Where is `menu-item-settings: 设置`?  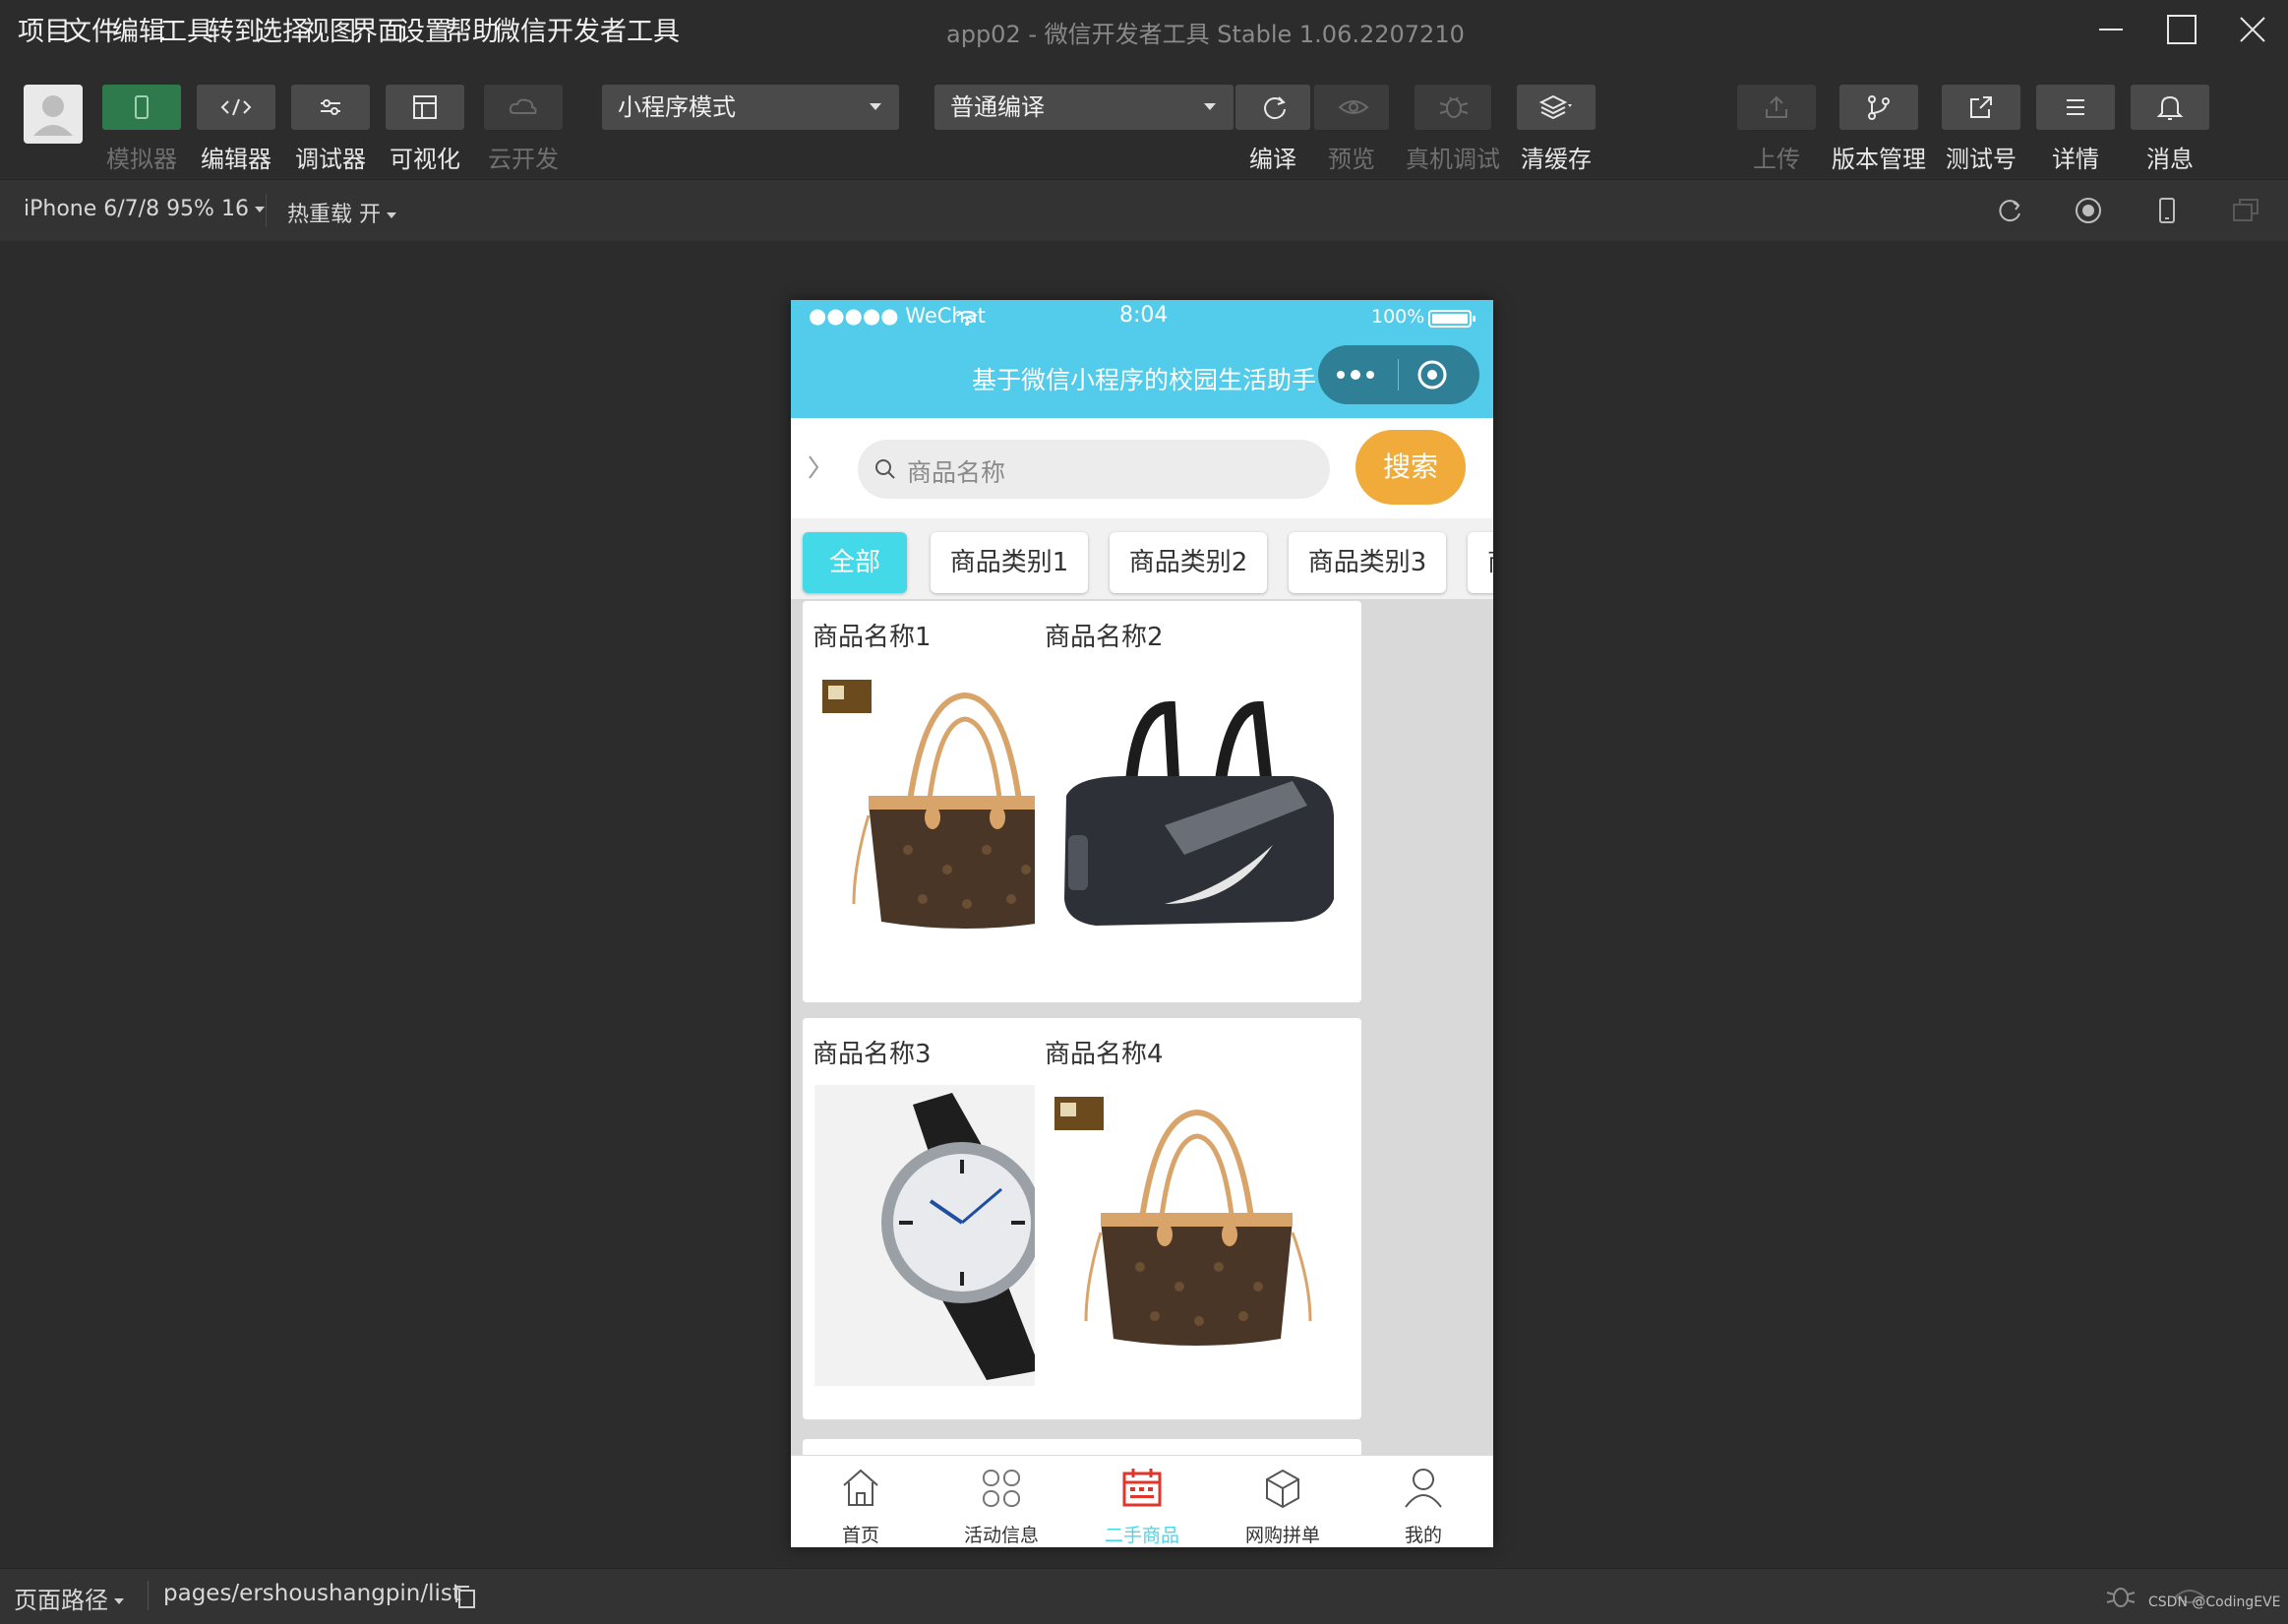
menu-item-settings: 设置 is located at coordinates (425, 29).